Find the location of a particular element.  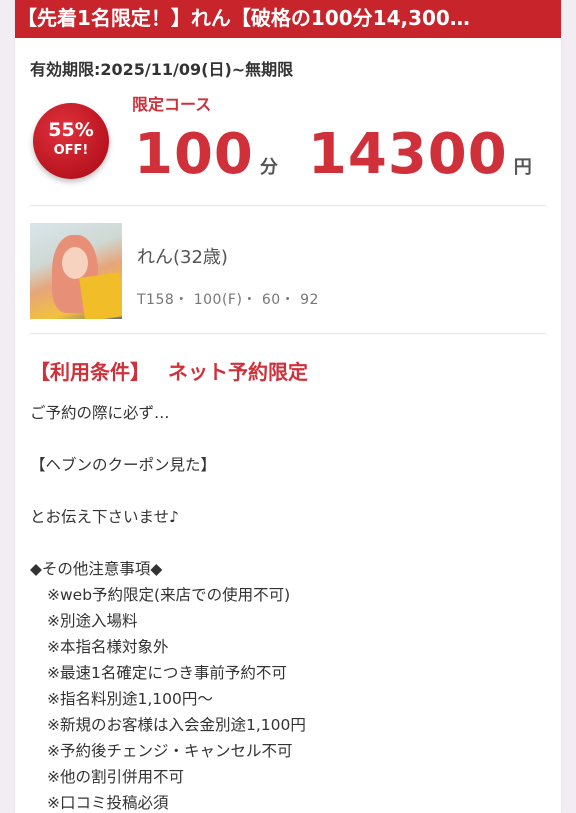

price-unit: 円 is located at coordinates (522, 167).